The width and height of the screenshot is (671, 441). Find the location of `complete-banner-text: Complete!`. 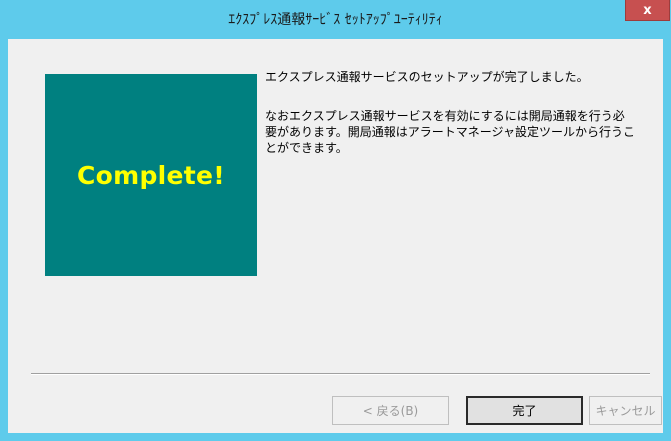

complete-banner-text: Complete! is located at coordinates (150, 175).